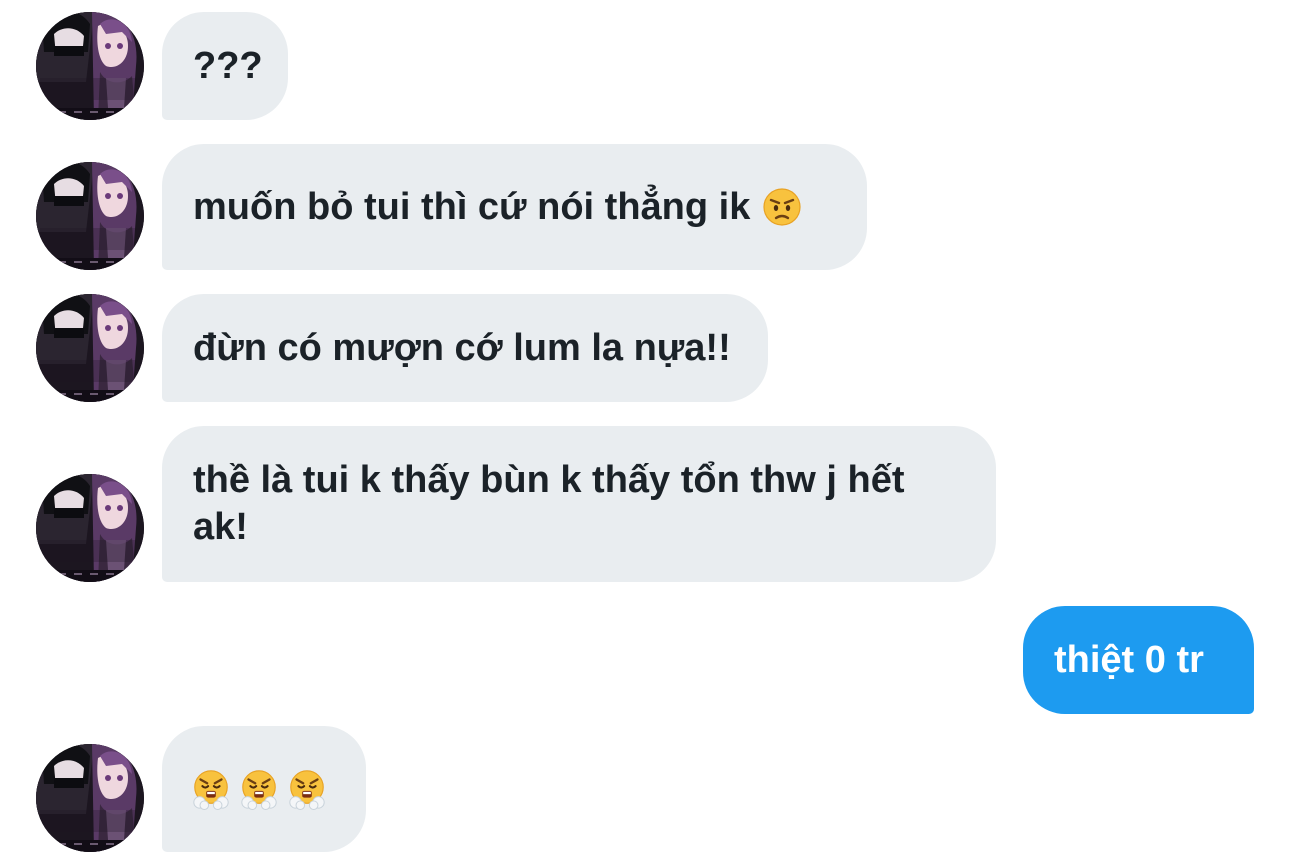  I want to click on message-bubble-outgoing: thiệt 0 tr, so click(1138, 660).